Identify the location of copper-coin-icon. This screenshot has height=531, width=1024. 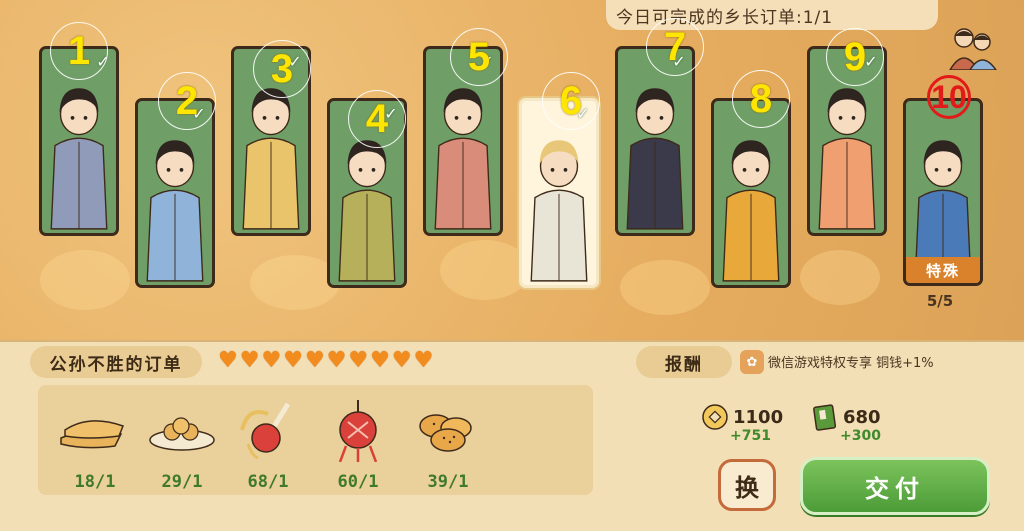
(715, 417).